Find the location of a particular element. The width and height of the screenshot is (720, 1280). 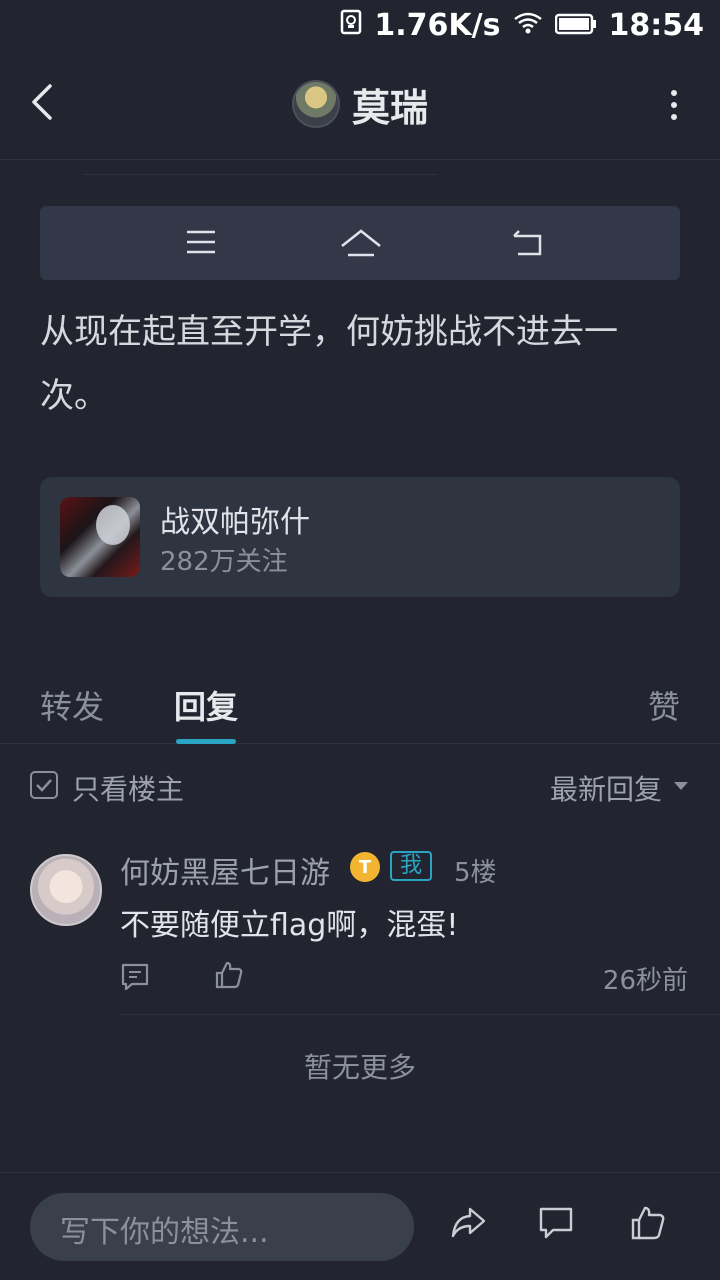

filter-row: 只看楼主 最新回复 is located at coordinates (360, 785).